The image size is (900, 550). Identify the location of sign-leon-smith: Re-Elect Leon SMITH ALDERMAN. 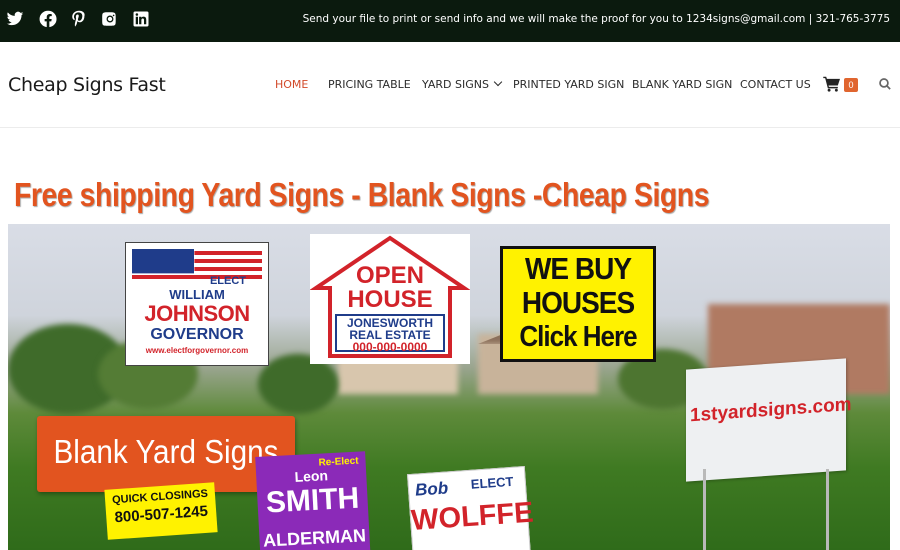
(313, 500).